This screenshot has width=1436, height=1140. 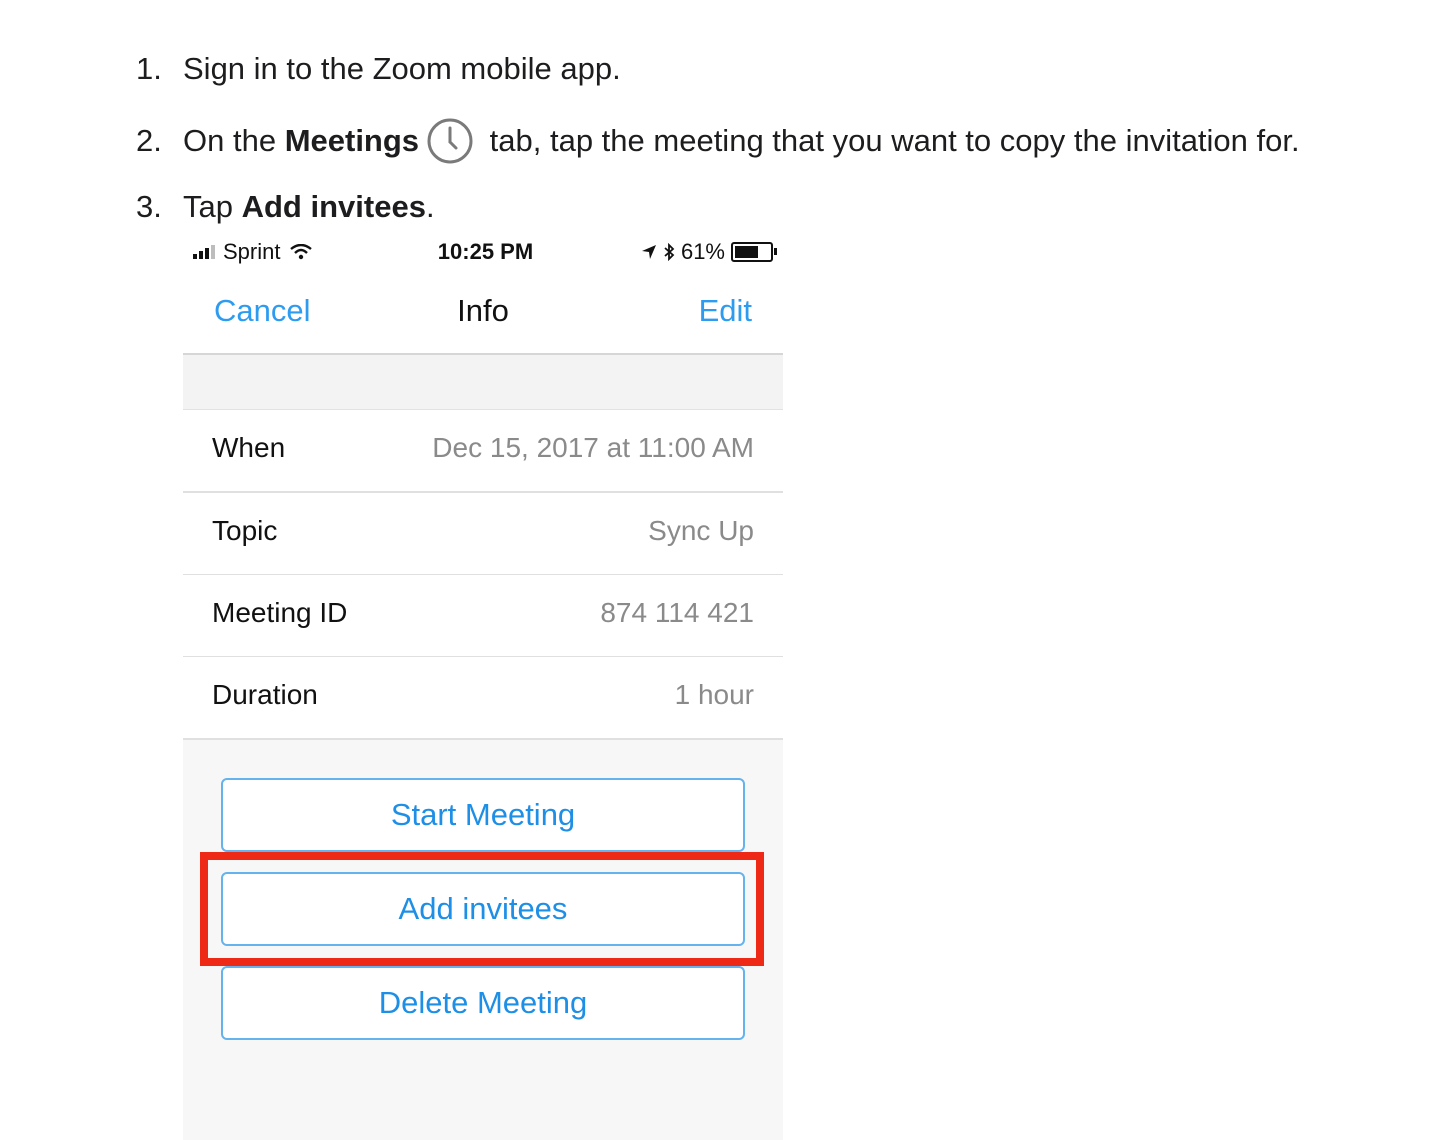 I want to click on row-label: Meeting ID, so click(x=280, y=612).